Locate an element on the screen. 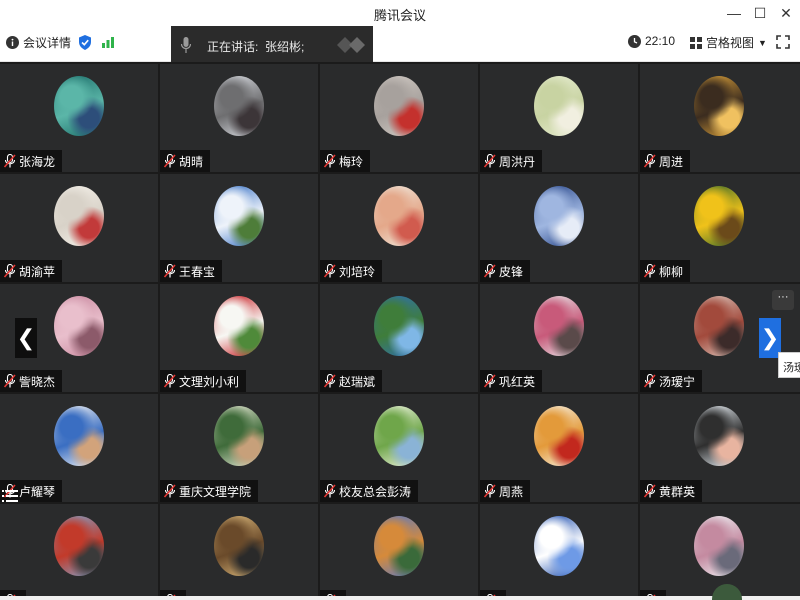 The height and width of the screenshot is (600, 800). participant-tile: 赵瑞斌 is located at coordinates (399, 338).